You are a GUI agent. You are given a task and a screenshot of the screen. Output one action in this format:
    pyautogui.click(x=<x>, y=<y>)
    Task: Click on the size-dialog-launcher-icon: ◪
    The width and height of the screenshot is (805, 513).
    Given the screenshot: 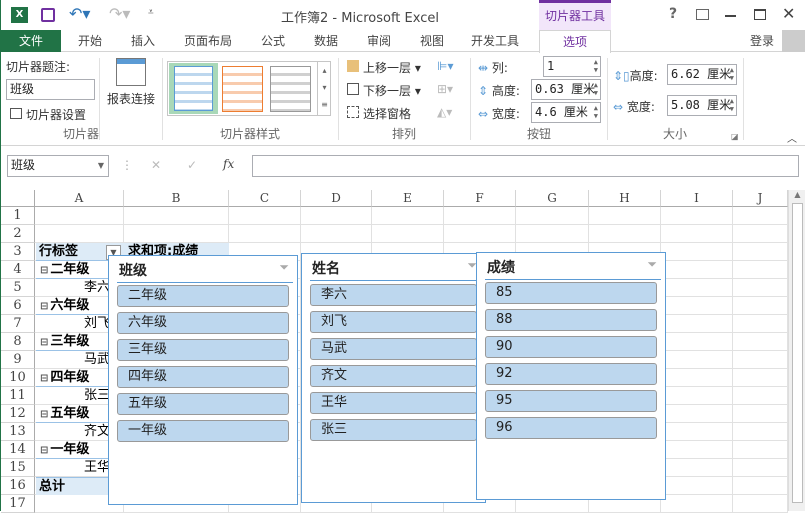 What is the action you would take?
    pyautogui.click(x=735, y=136)
    